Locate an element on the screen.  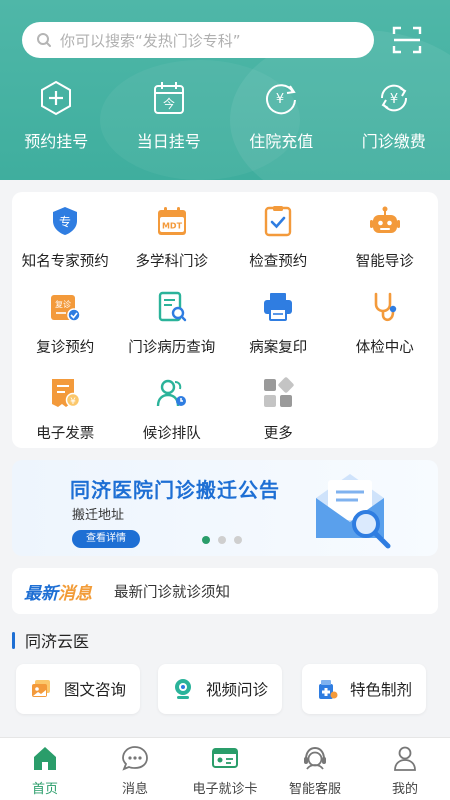
envelope-search-icon is located at coordinates (353, 511).